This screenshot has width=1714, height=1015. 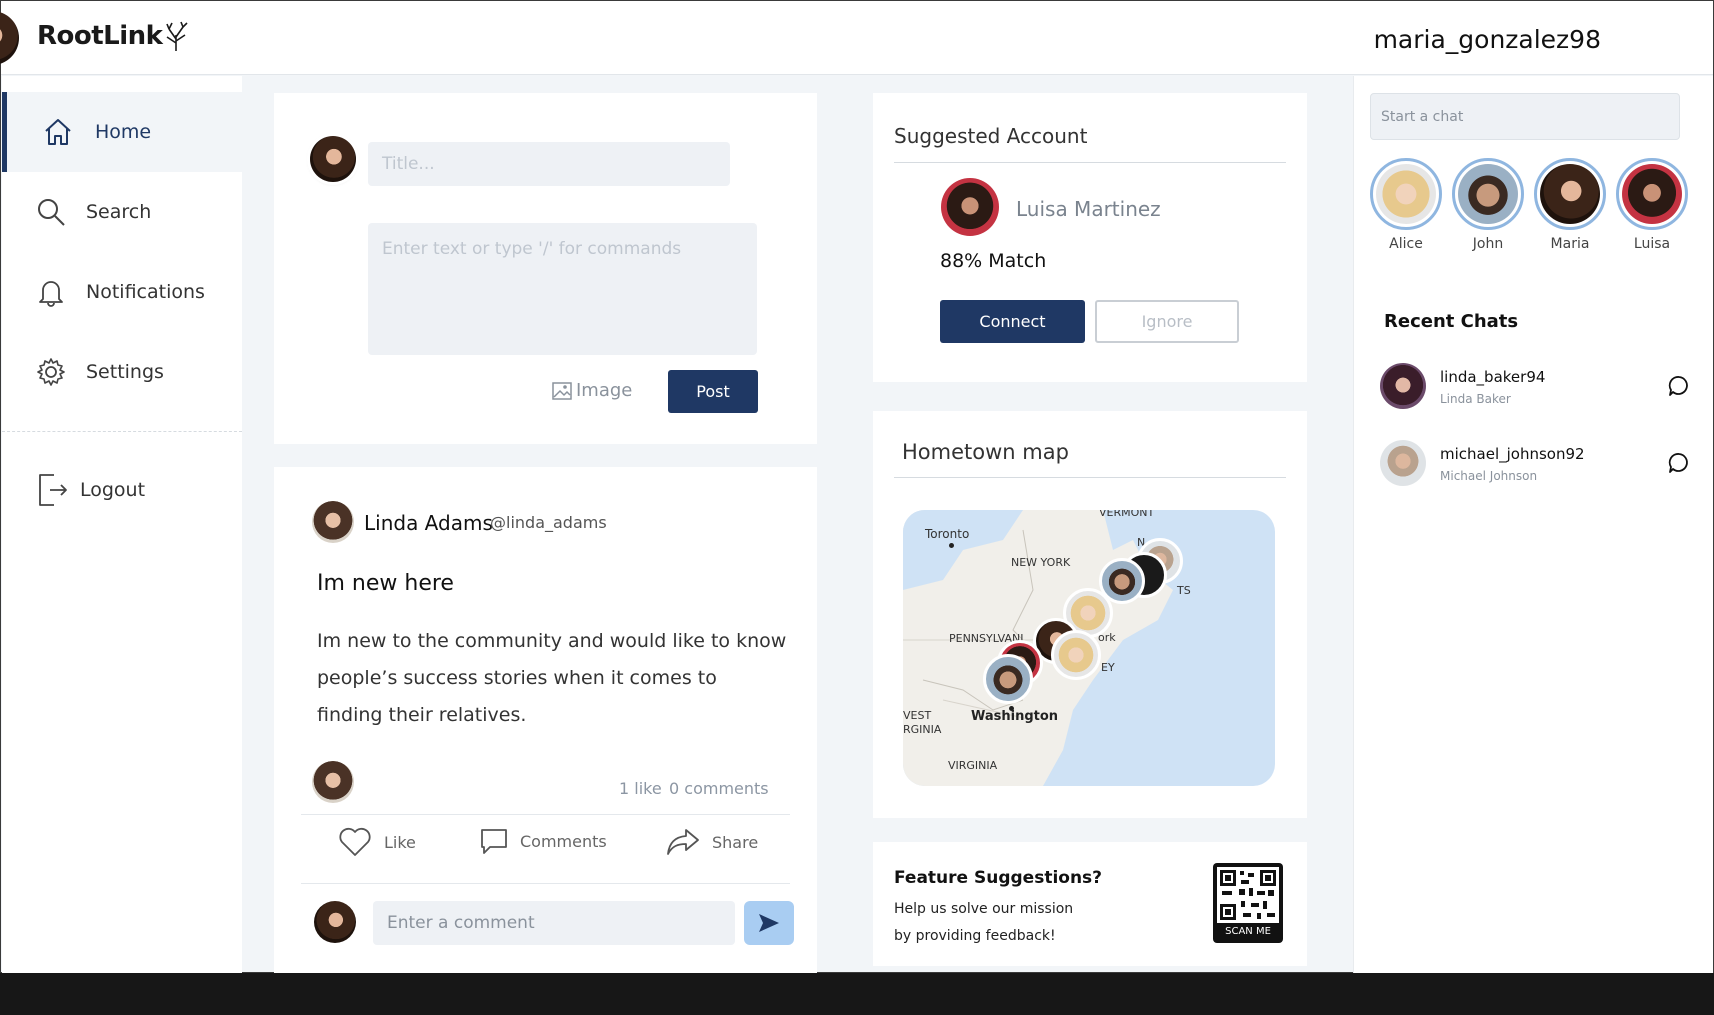 What do you see at coordinates (917, 715) in the screenshot?
I see `map-label: VEST` at bounding box center [917, 715].